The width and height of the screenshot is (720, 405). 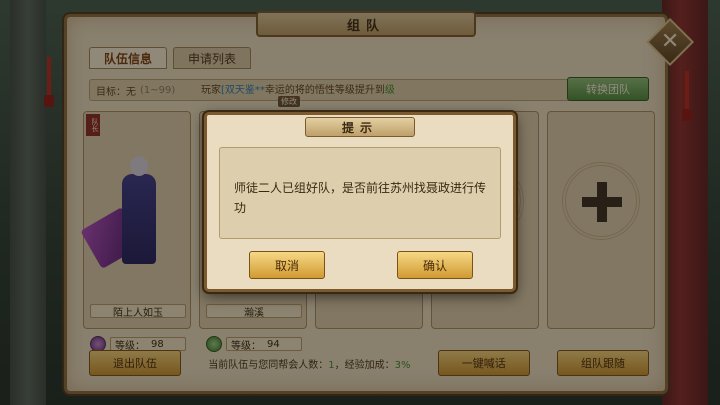 I want to click on dialog-message: 师徒二人已组好队，是否前往苏州找聂政进行传功, so click(x=360, y=193).